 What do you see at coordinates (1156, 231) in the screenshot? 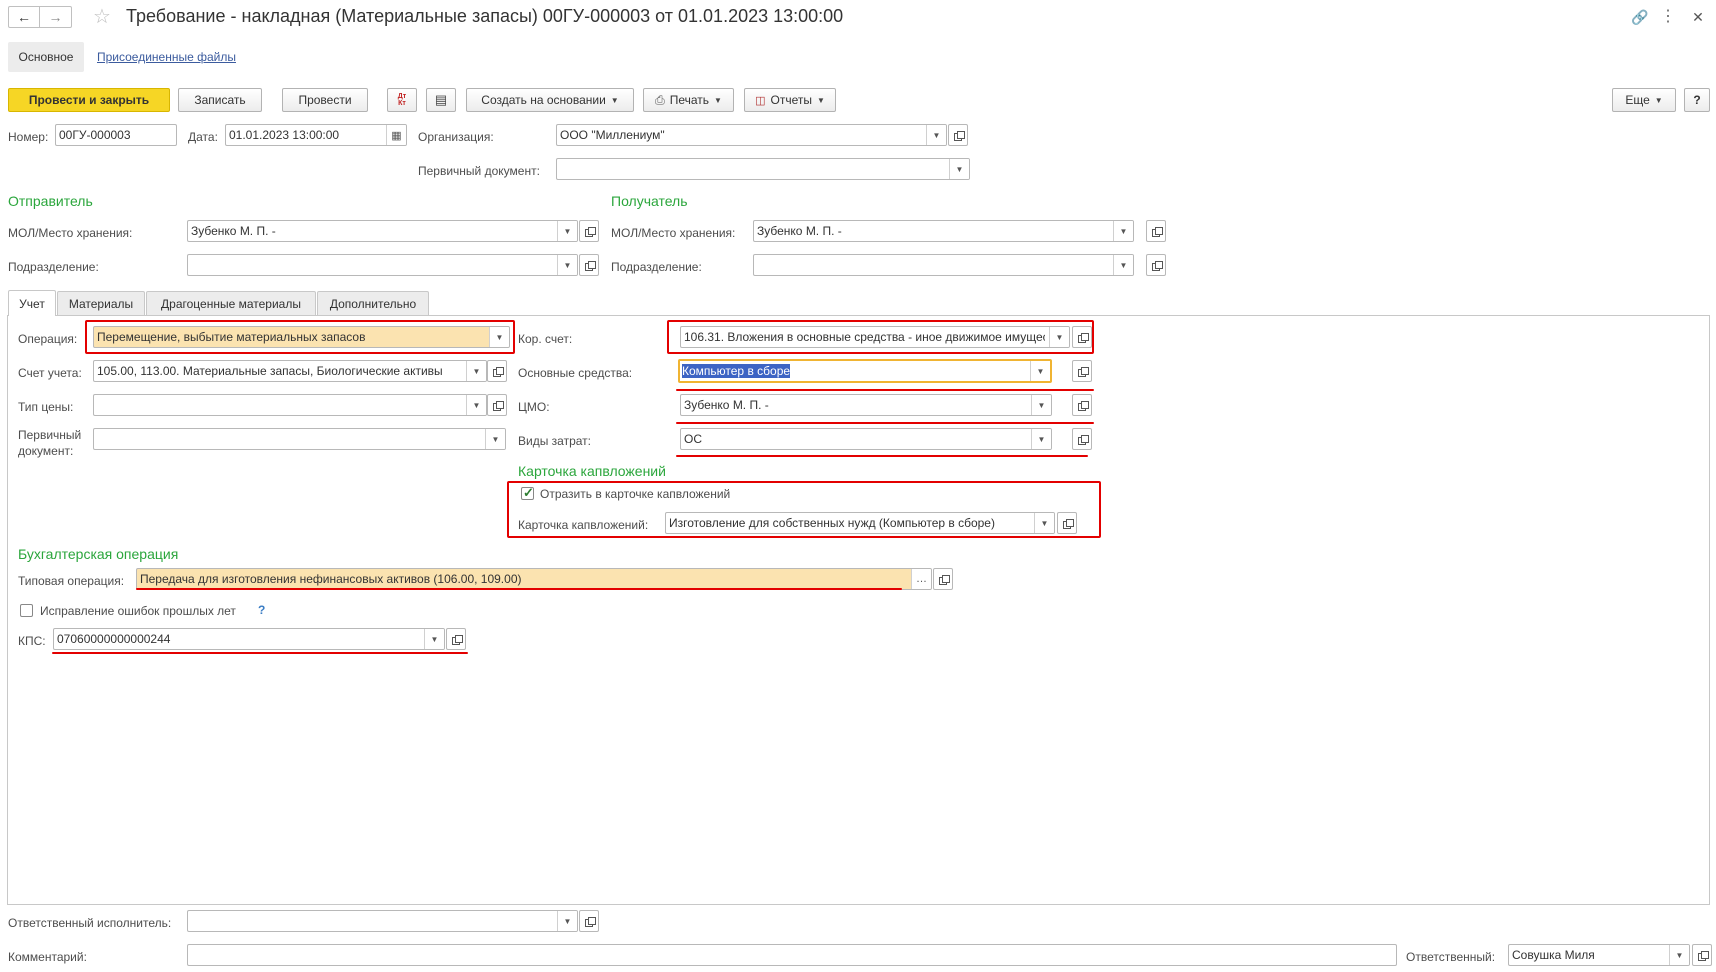
I see `receiver-mol-open-button` at bounding box center [1156, 231].